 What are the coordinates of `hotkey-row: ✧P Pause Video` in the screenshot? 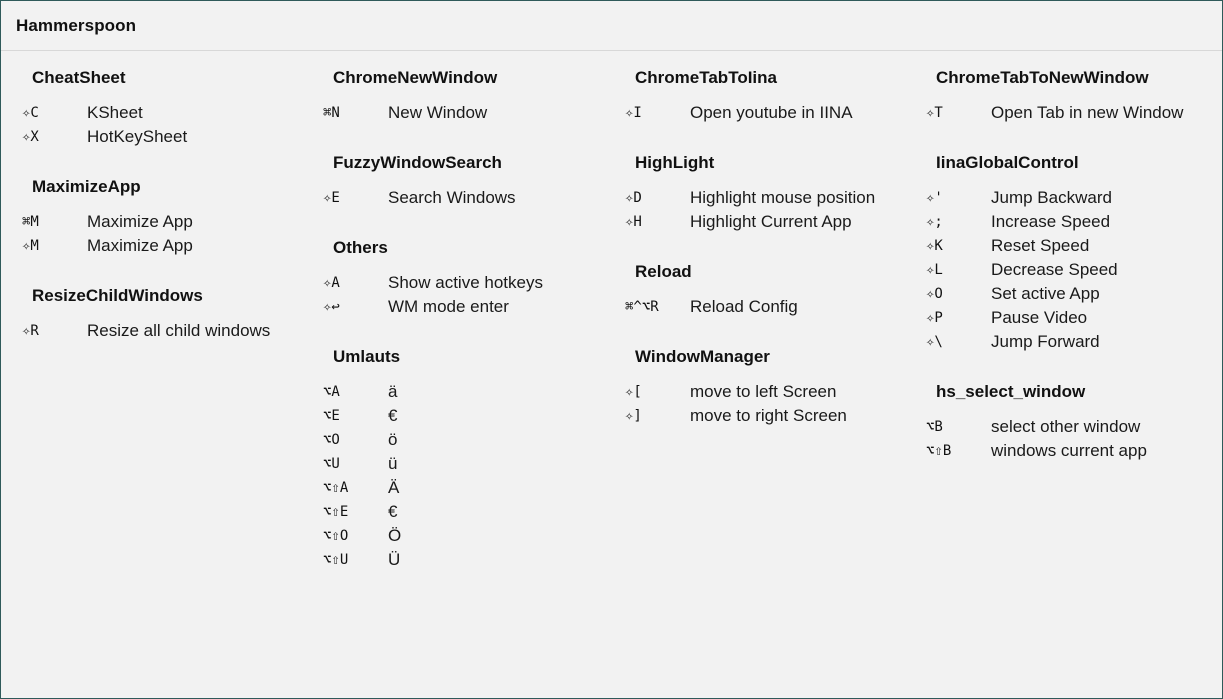 It's located at (1073, 318).